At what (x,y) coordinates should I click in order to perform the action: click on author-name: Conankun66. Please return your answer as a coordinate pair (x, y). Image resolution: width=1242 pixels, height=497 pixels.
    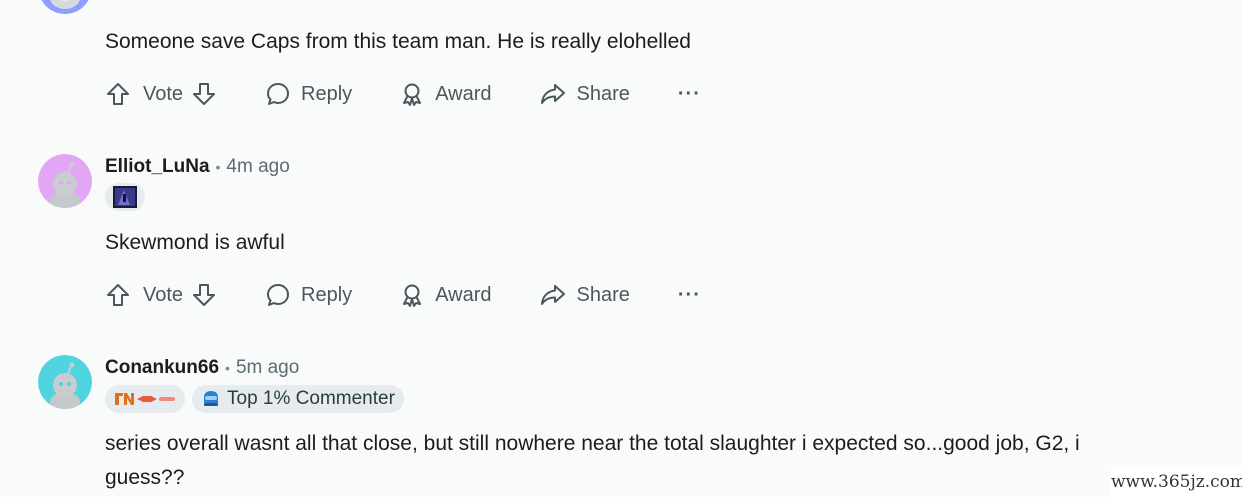
    Looking at the image, I should click on (162, 367).